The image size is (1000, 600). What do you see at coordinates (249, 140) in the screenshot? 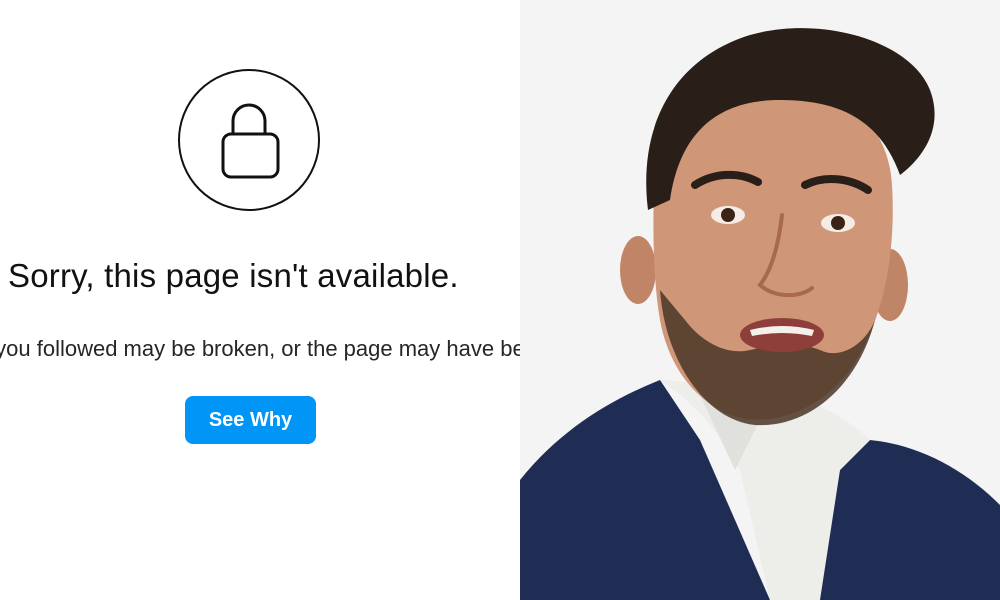
I see `lock-icon` at bounding box center [249, 140].